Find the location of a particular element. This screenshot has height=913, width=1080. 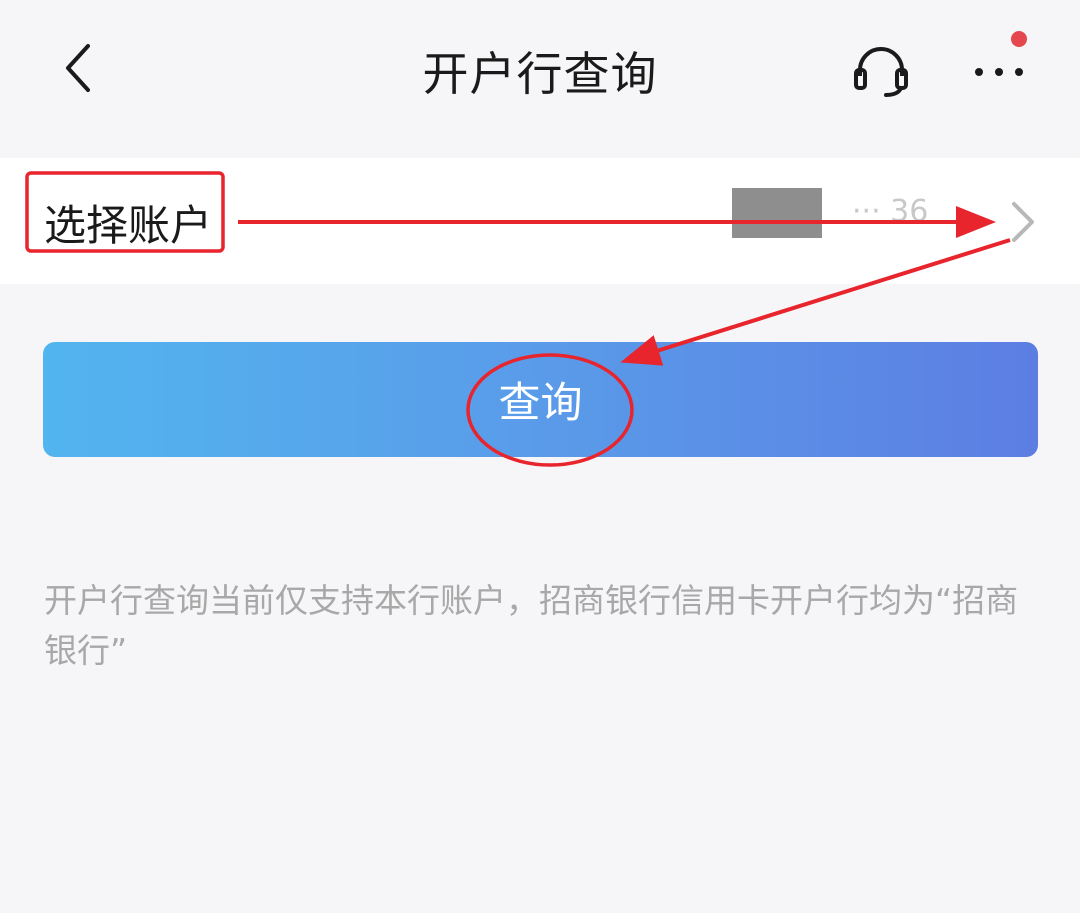

masked-account-block is located at coordinates (777, 213).